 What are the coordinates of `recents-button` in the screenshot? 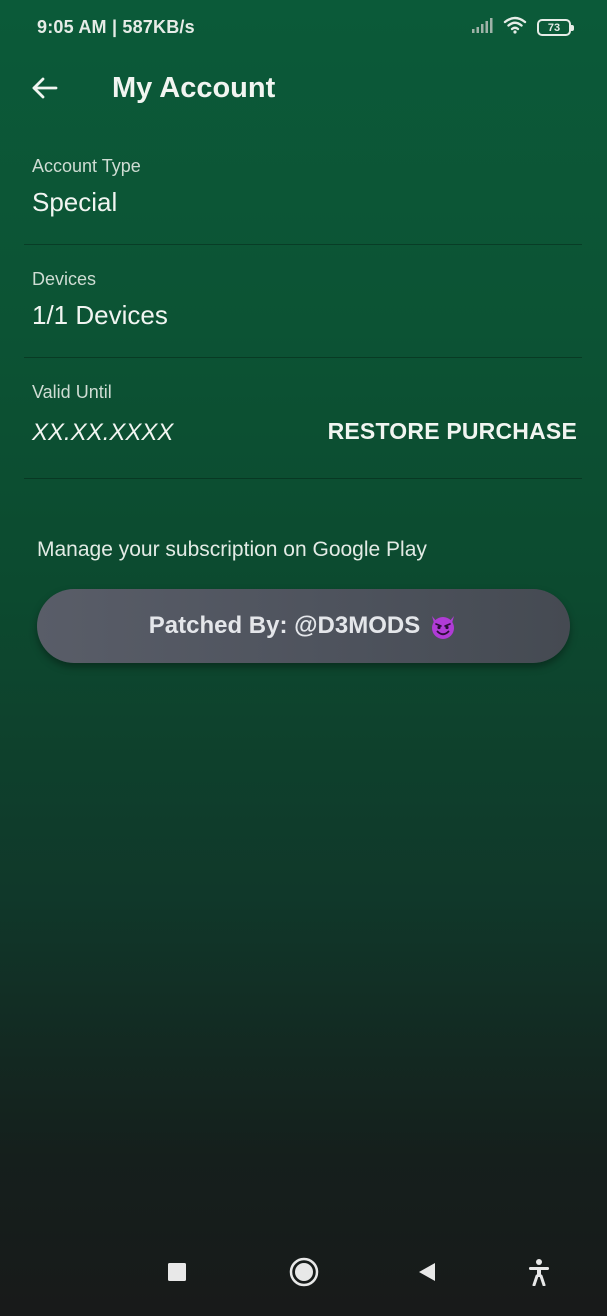 It's located at (177, 1274).